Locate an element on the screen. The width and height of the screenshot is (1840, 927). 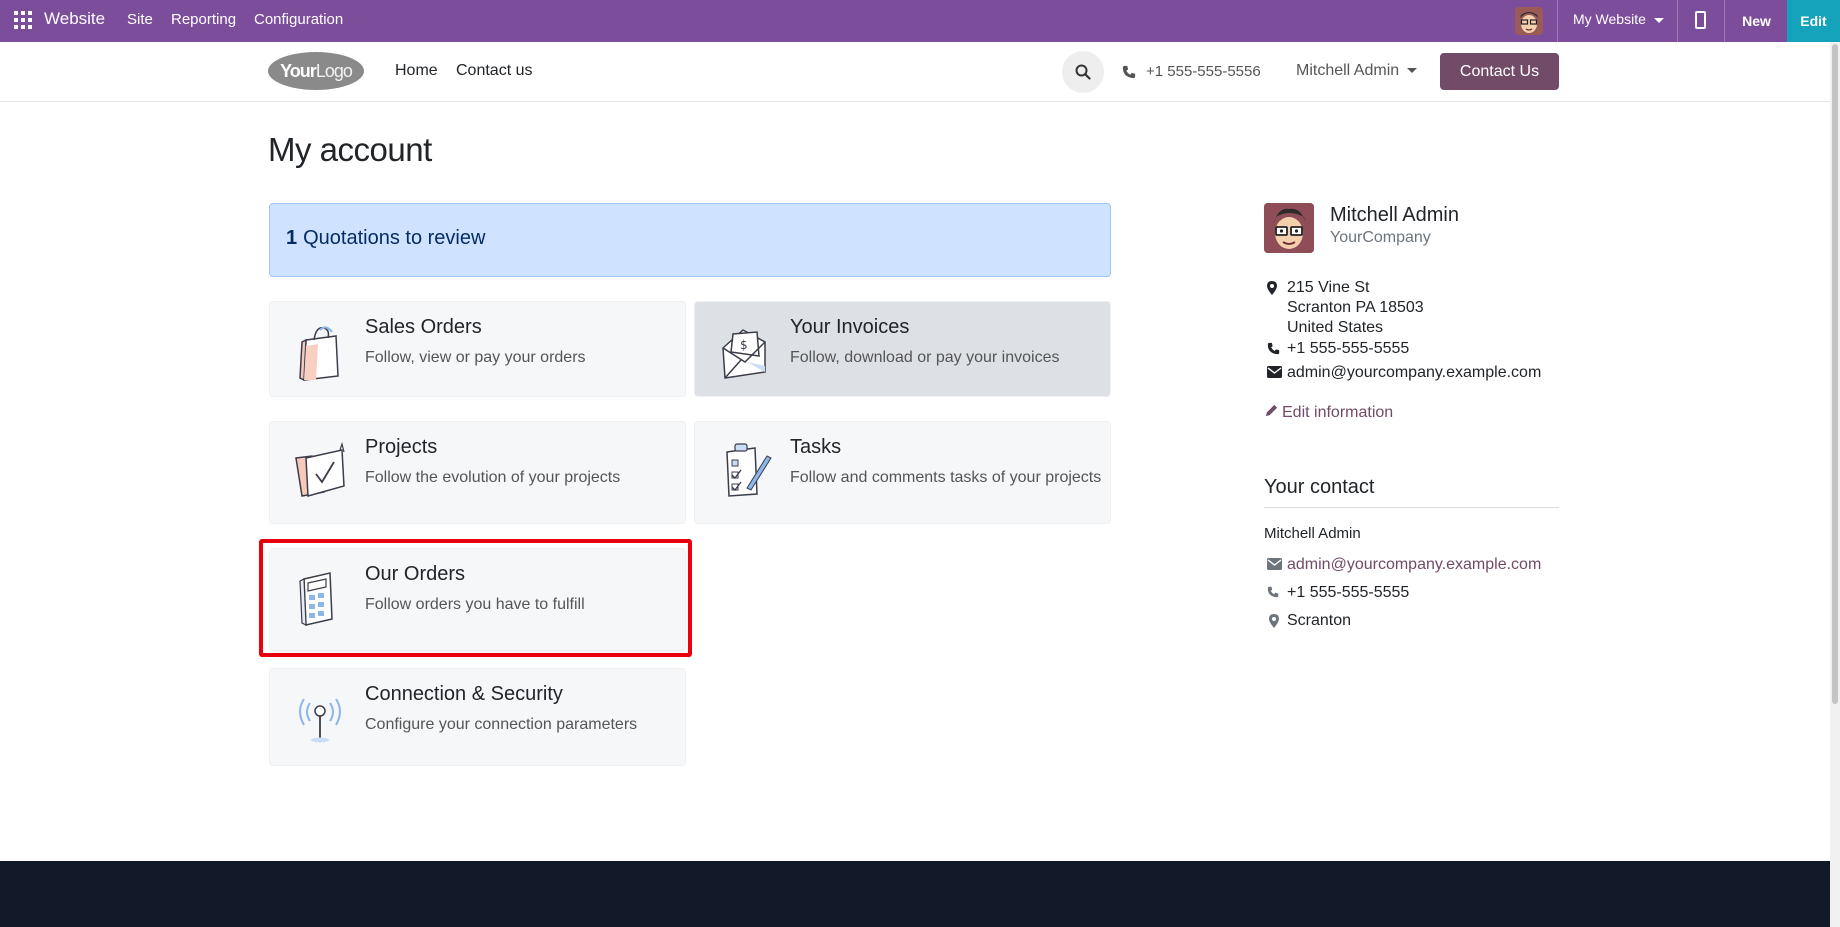
card-title: Your Invoices is located at coordinates (850, 327).